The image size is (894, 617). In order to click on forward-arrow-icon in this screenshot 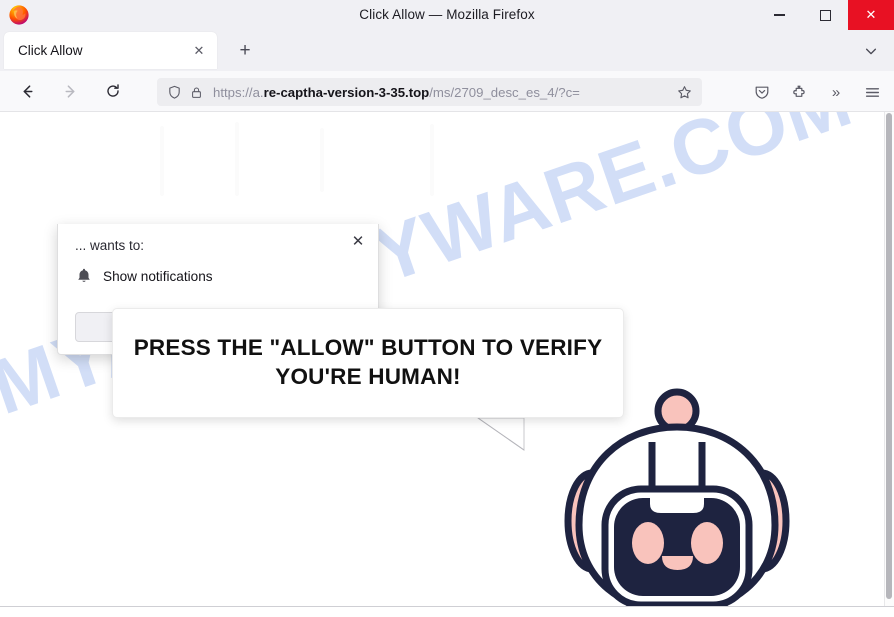, I will do `click(70, 91)`.